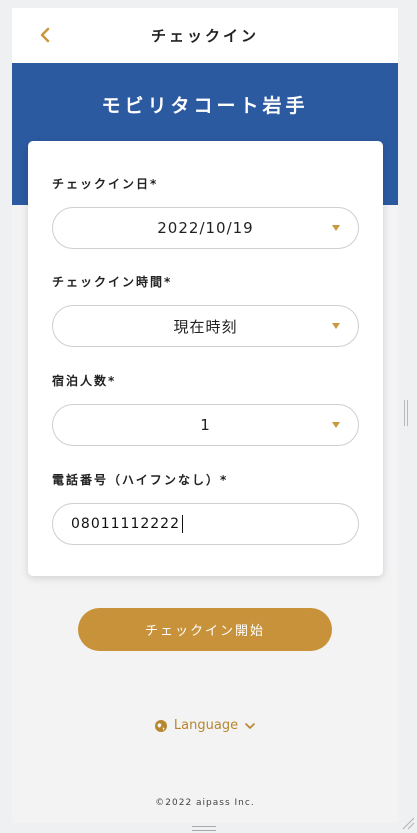 The width and height of the screenshot is (417, 833). Describe the element at coordinates (408, 823) in the screenshot. I see `resize-grip-icon` at that location.